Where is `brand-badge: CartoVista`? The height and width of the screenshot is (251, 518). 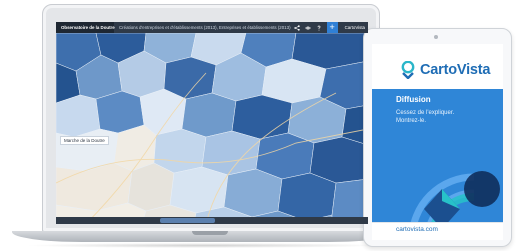
brand-badge: CartoVista is located at coordinates (354, 27).